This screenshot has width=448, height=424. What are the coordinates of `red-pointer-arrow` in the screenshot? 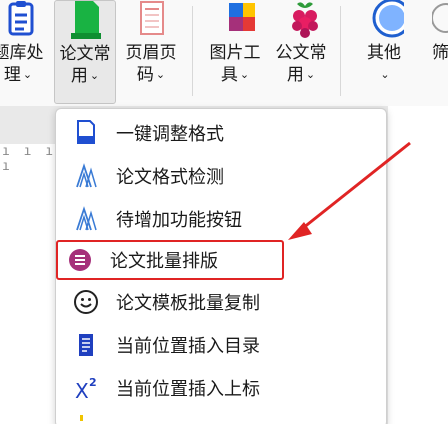 It's located at (349, 190).